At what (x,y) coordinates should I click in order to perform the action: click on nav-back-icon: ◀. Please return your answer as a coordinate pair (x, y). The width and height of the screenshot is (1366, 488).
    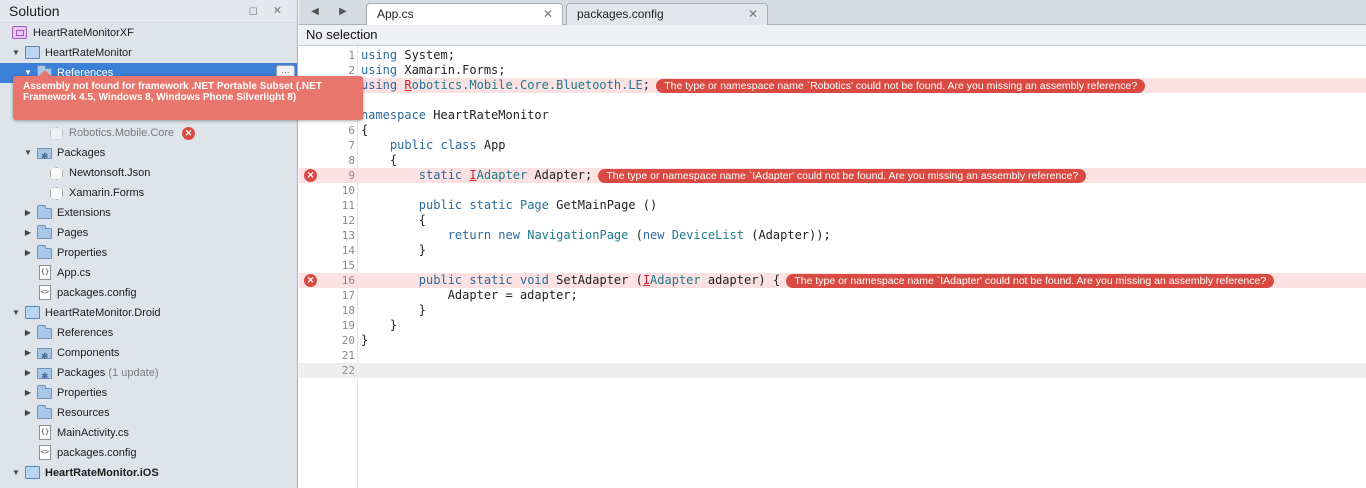
    Looking at the image, I should click on (315, 12).